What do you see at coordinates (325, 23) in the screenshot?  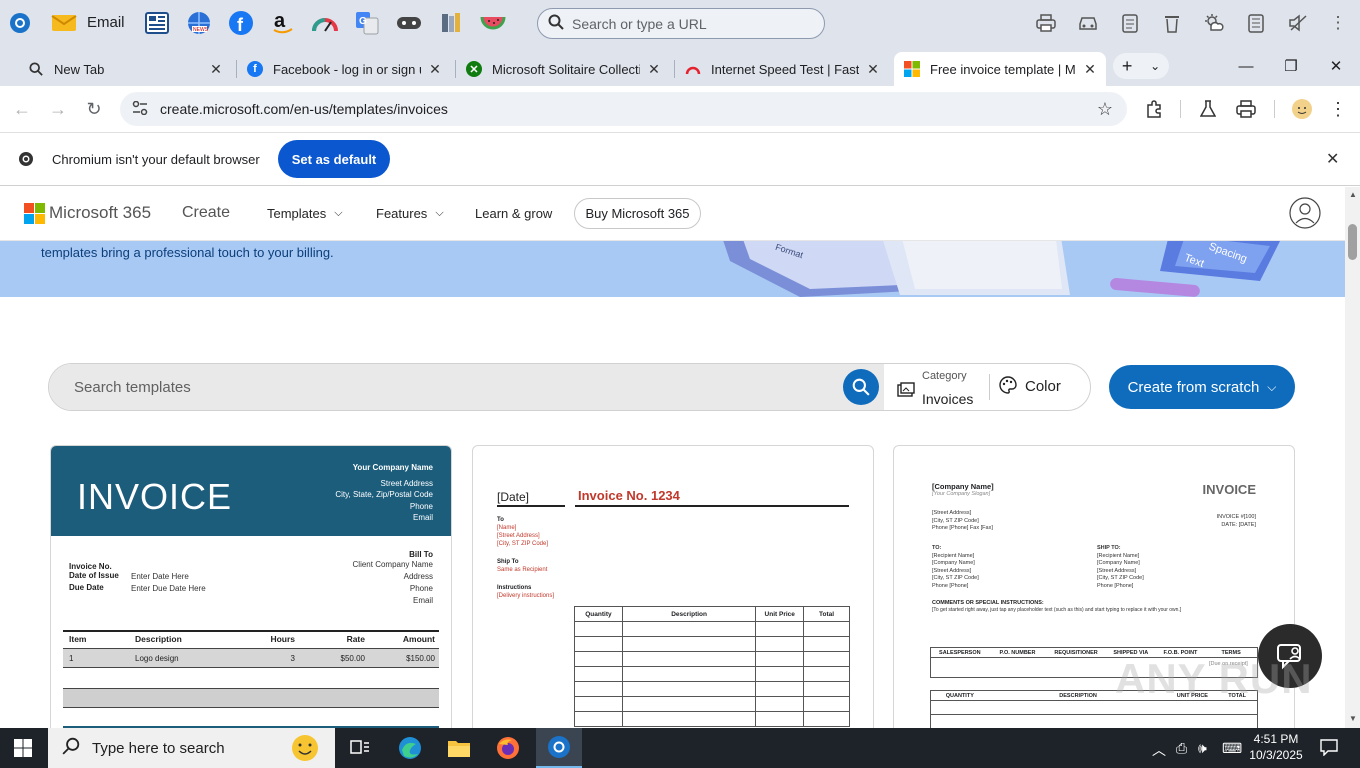 I see `speedometer-icon` at bounding box center [325, 23].